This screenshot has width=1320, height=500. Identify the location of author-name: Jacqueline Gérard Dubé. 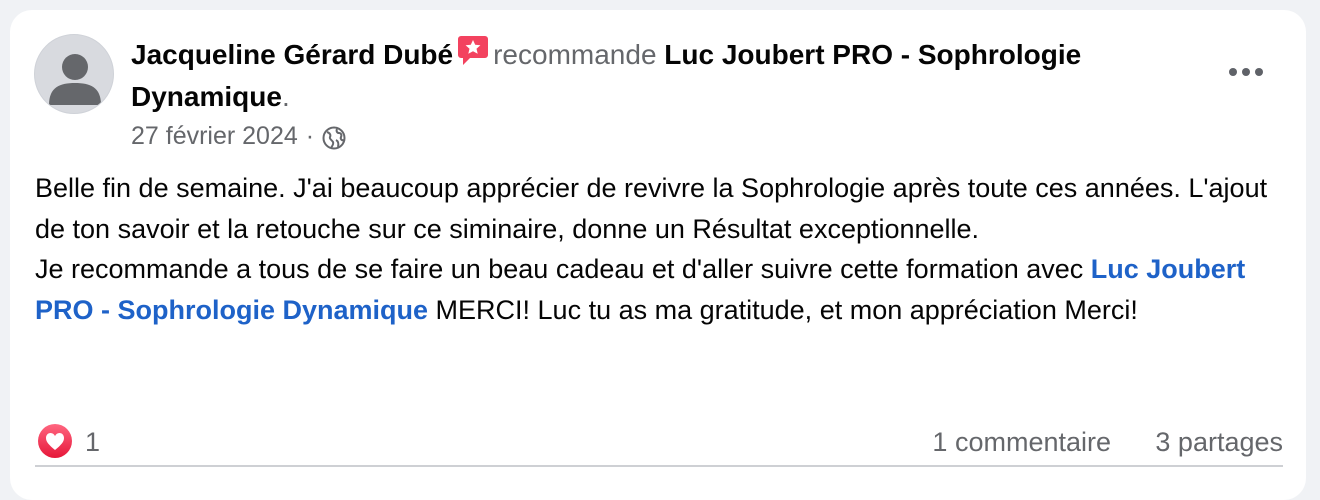
(292, 54).